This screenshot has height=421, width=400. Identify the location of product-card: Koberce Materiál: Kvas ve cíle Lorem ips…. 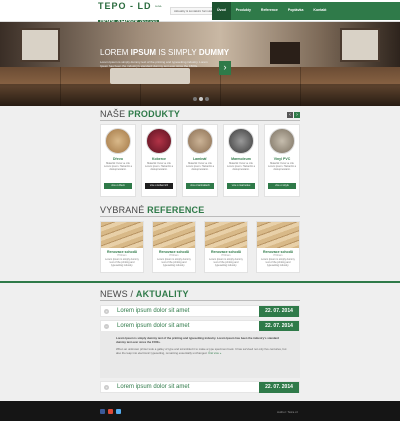
(159, 160).